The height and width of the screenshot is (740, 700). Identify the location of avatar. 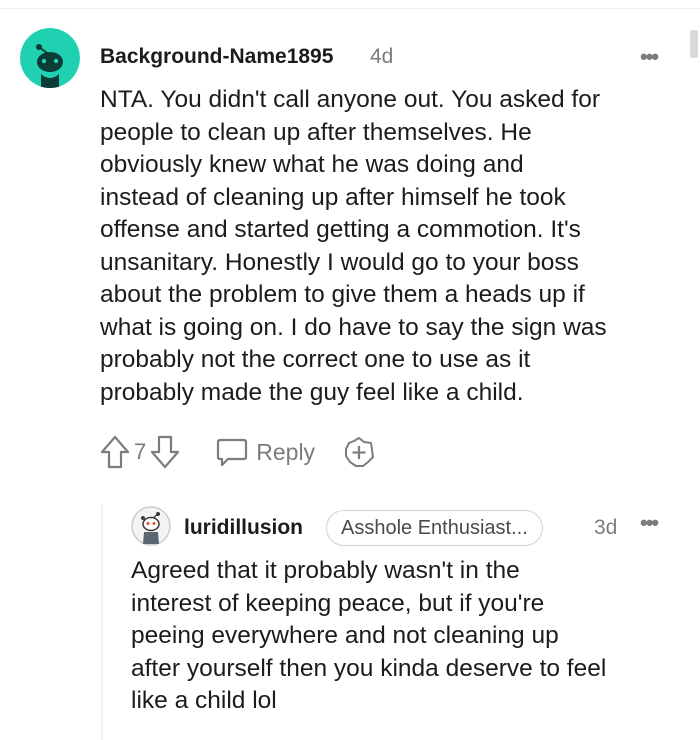
(50, 58).